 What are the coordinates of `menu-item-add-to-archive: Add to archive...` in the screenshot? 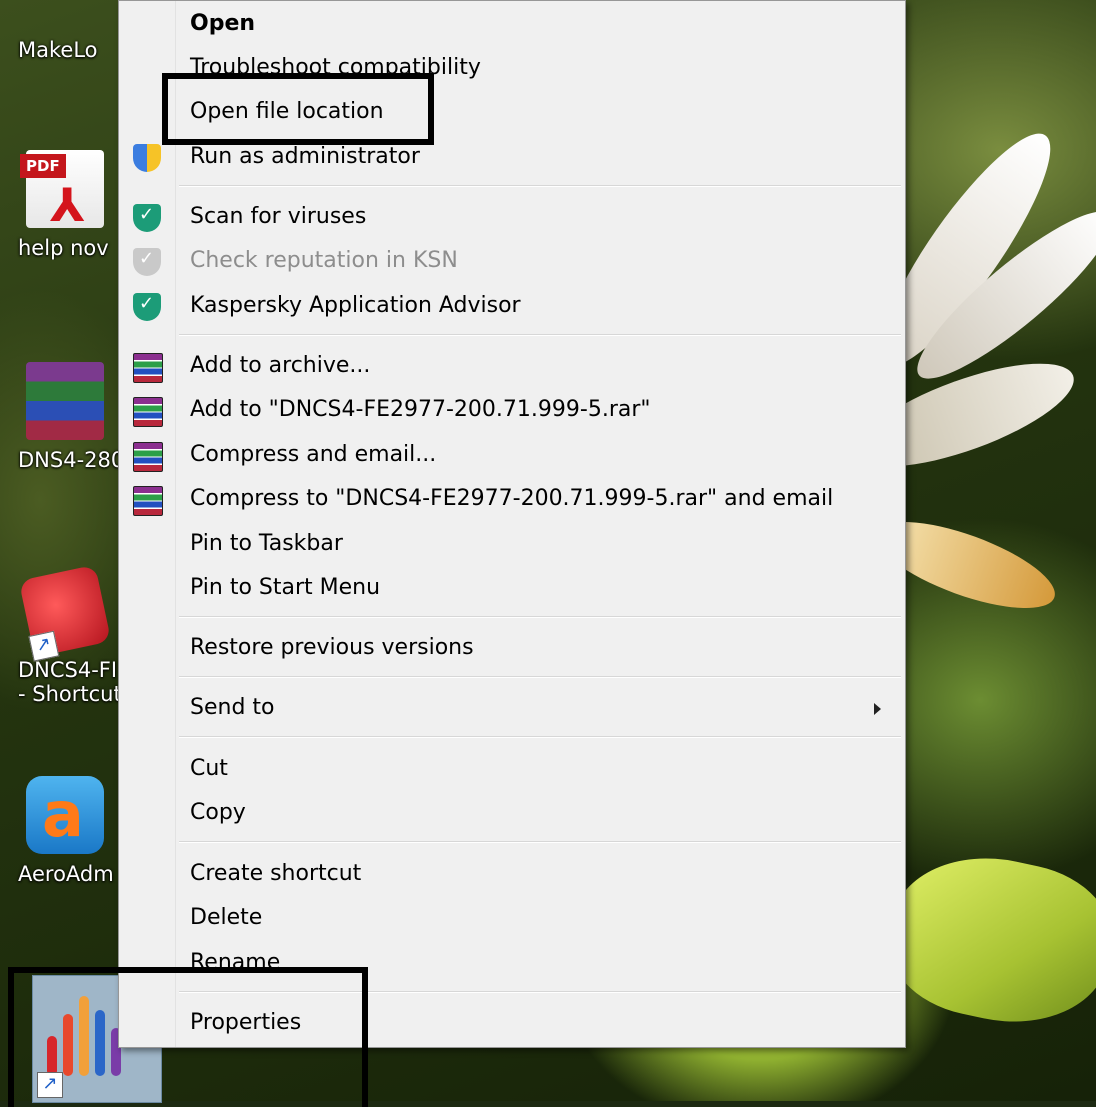 It's located at (512, 367).